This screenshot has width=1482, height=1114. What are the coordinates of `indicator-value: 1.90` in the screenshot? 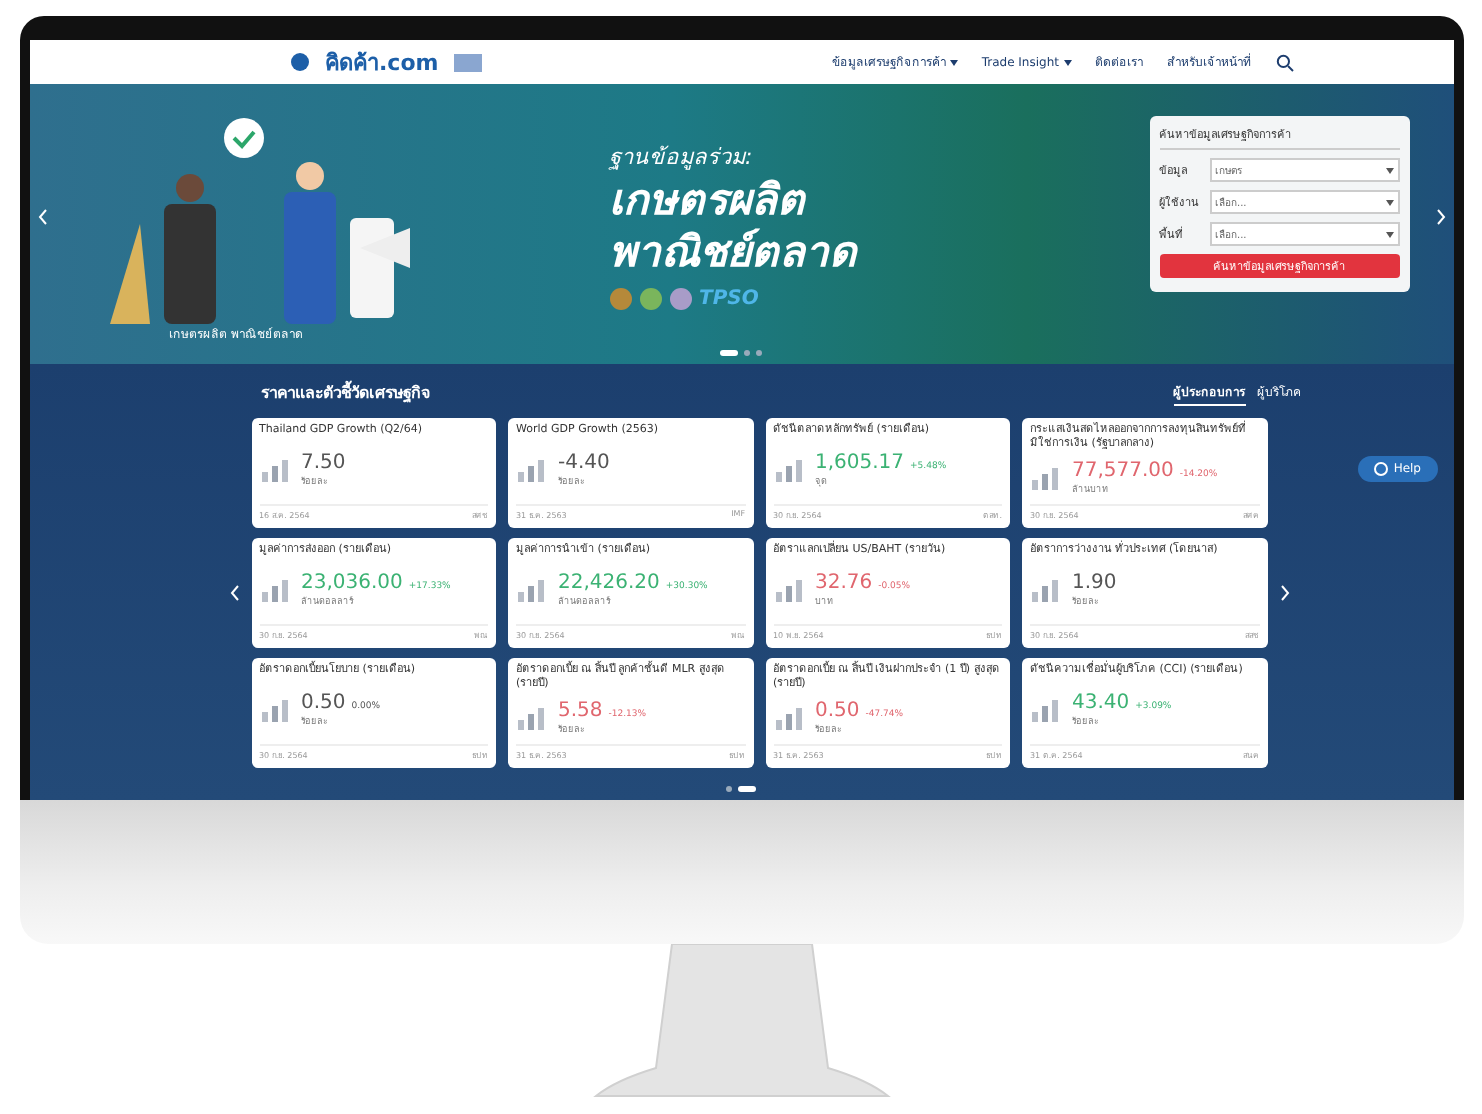 It's located at (1094, 583).